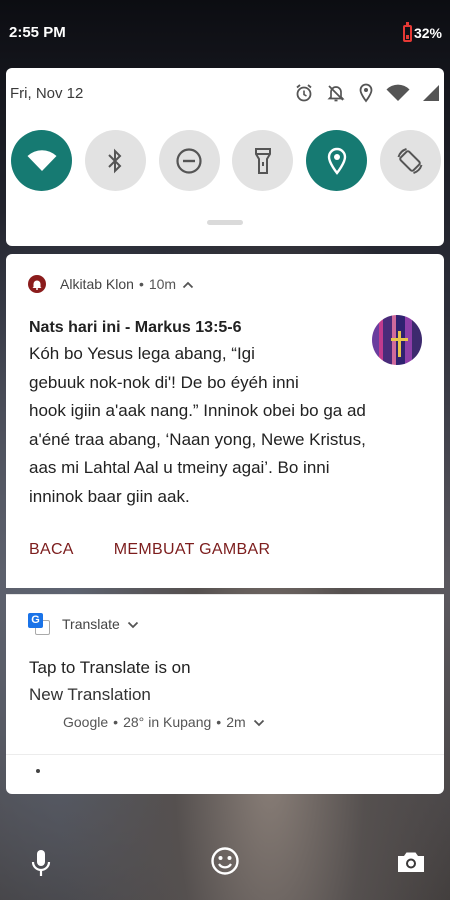  I want to click on tile-wifi, so click(41, 160).